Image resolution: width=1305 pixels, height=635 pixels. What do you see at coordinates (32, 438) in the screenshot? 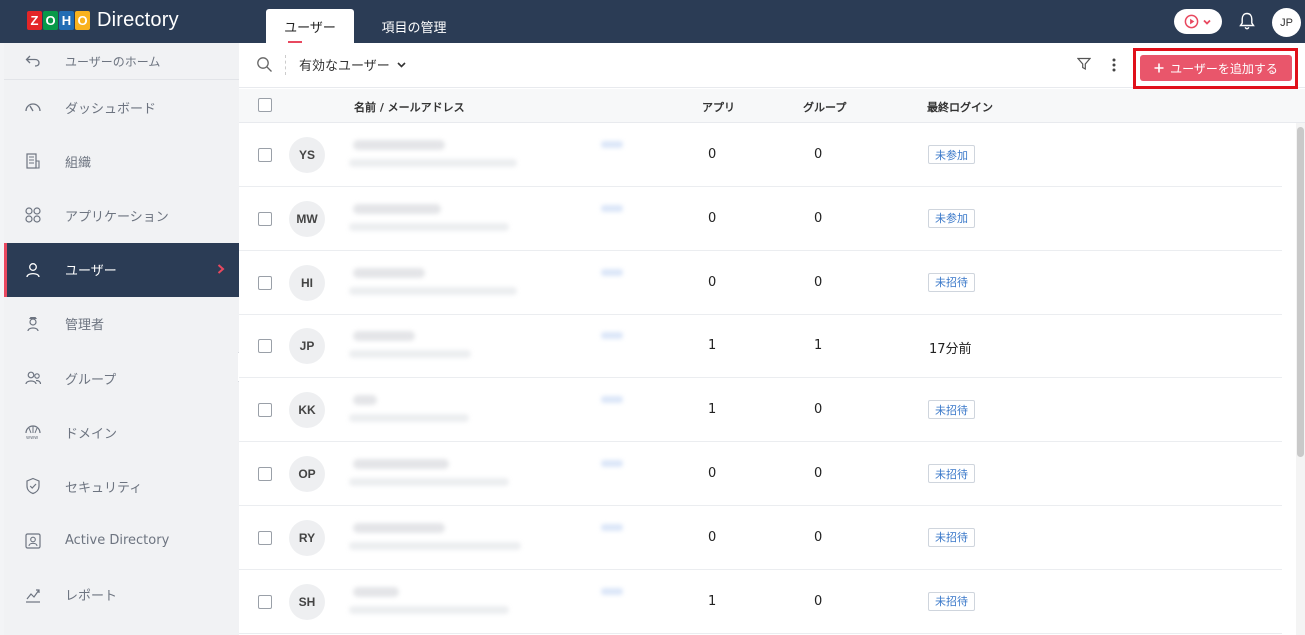
I see `svg-text: www` at bounding box center [32, 438].